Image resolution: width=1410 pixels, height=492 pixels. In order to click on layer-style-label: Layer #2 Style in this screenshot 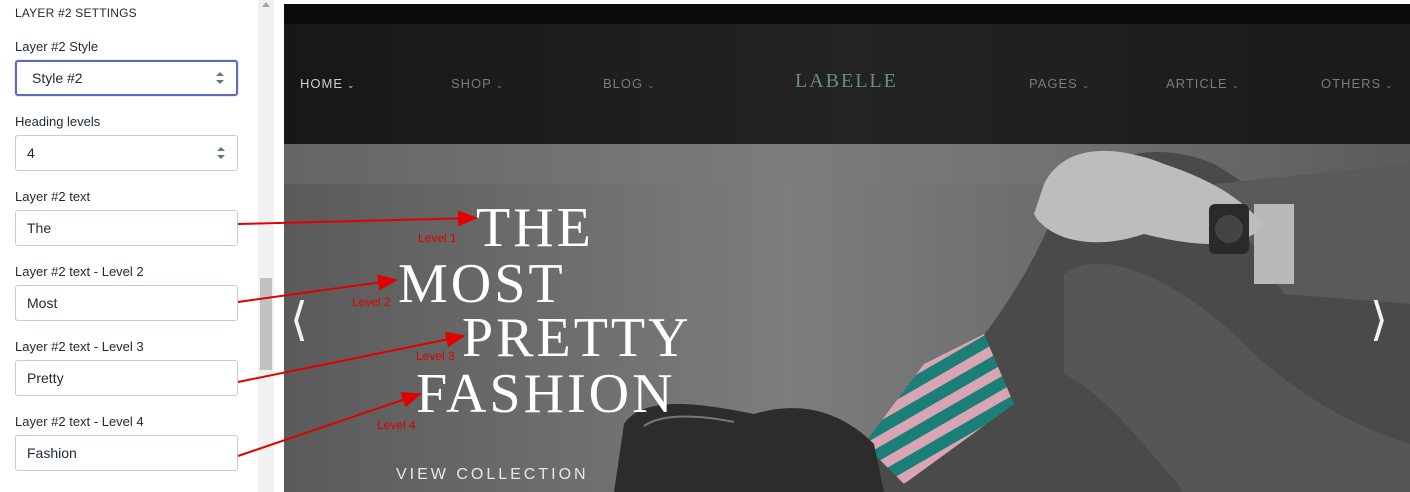, I will do `click(57, 46)`.